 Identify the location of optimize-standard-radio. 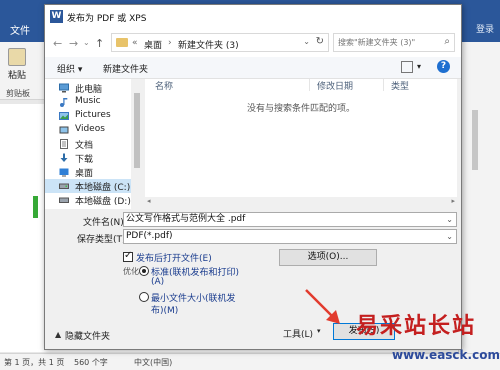
(144, 271).